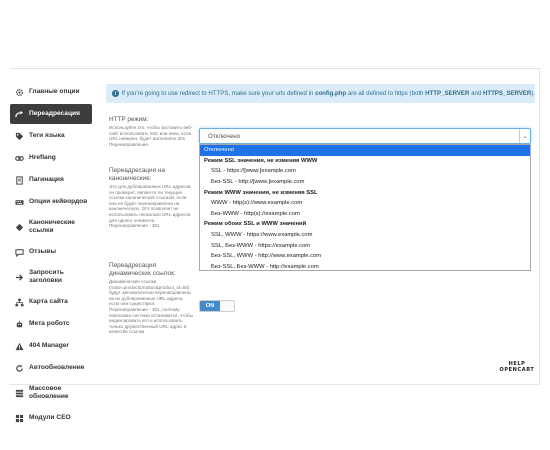 The image size is (550, 450). What do you see at coordinates (365, 150) in the screenshot?
I see `option-disabled: Отключено` at bounding box center [365, 150].